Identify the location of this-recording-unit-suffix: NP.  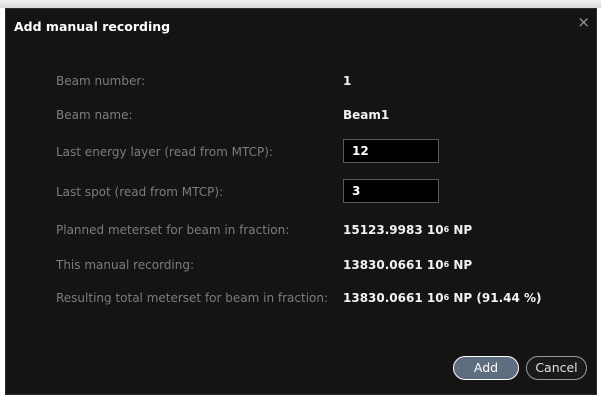
(463, 265).